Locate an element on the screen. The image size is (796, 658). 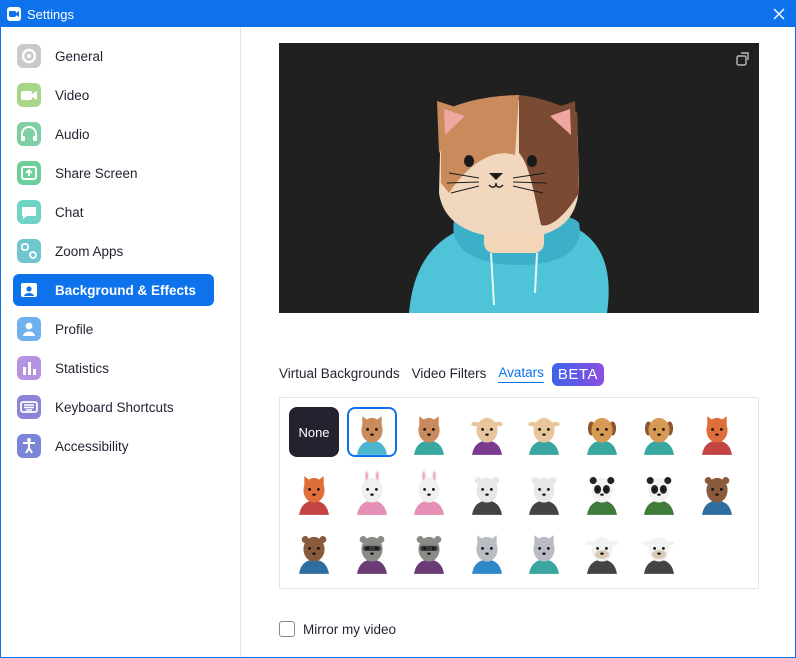
gear-icon is located at coordinates (29, 56).